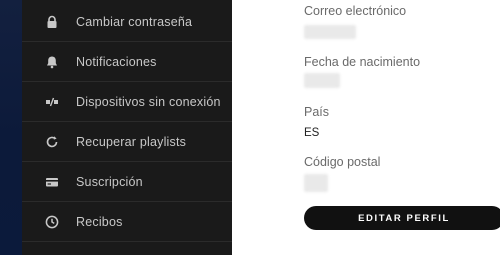 The width and height of the screenshot is (500, 255). I want to click on sidebar-item-notifications: Notificaciones, so click(127, 62).